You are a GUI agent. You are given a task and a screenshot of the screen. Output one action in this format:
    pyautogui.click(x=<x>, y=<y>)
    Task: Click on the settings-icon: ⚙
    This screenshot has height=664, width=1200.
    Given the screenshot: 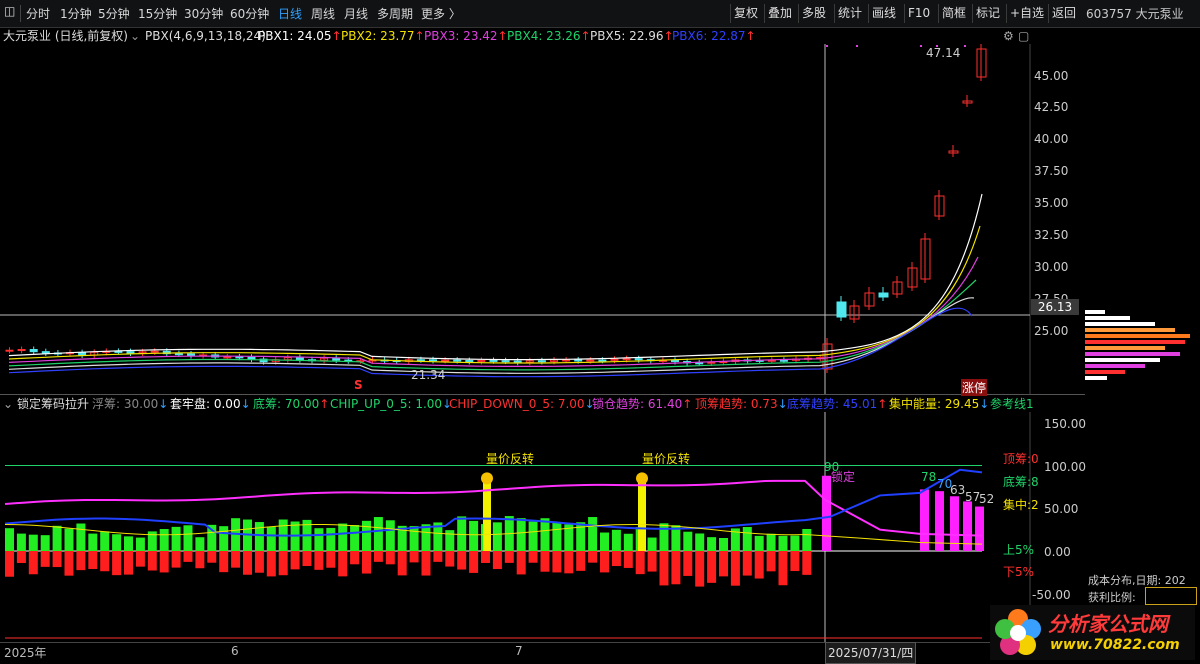 What is the action you would take?
    pyautogui.click(x=1008, y=36)
    